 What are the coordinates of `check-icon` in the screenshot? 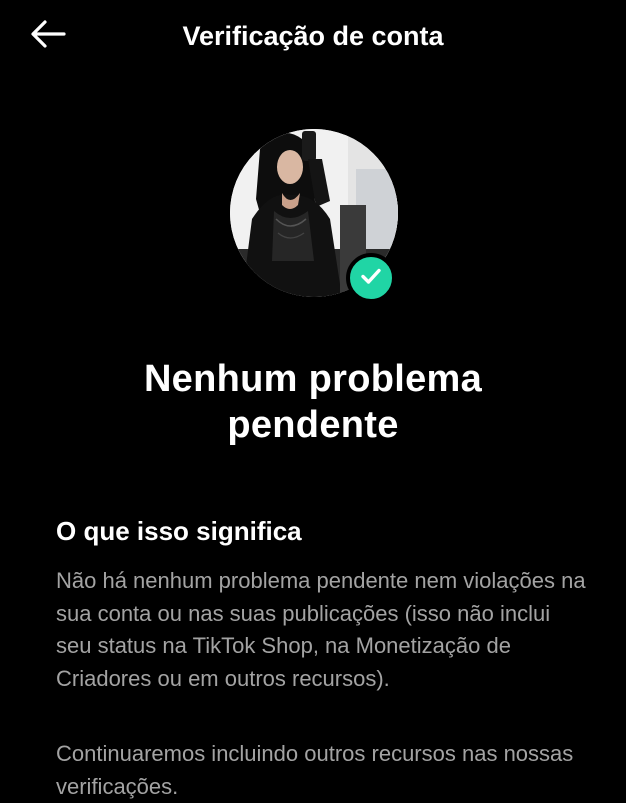 It's located at (371, 278).